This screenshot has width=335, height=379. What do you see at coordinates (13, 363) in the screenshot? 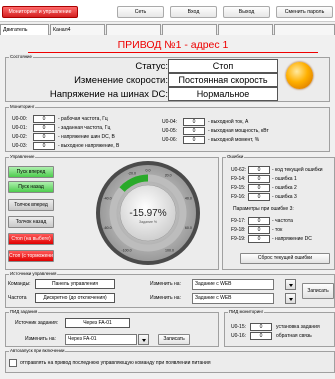
I see `autorun-checkbox` at bounding box center [13, 363].